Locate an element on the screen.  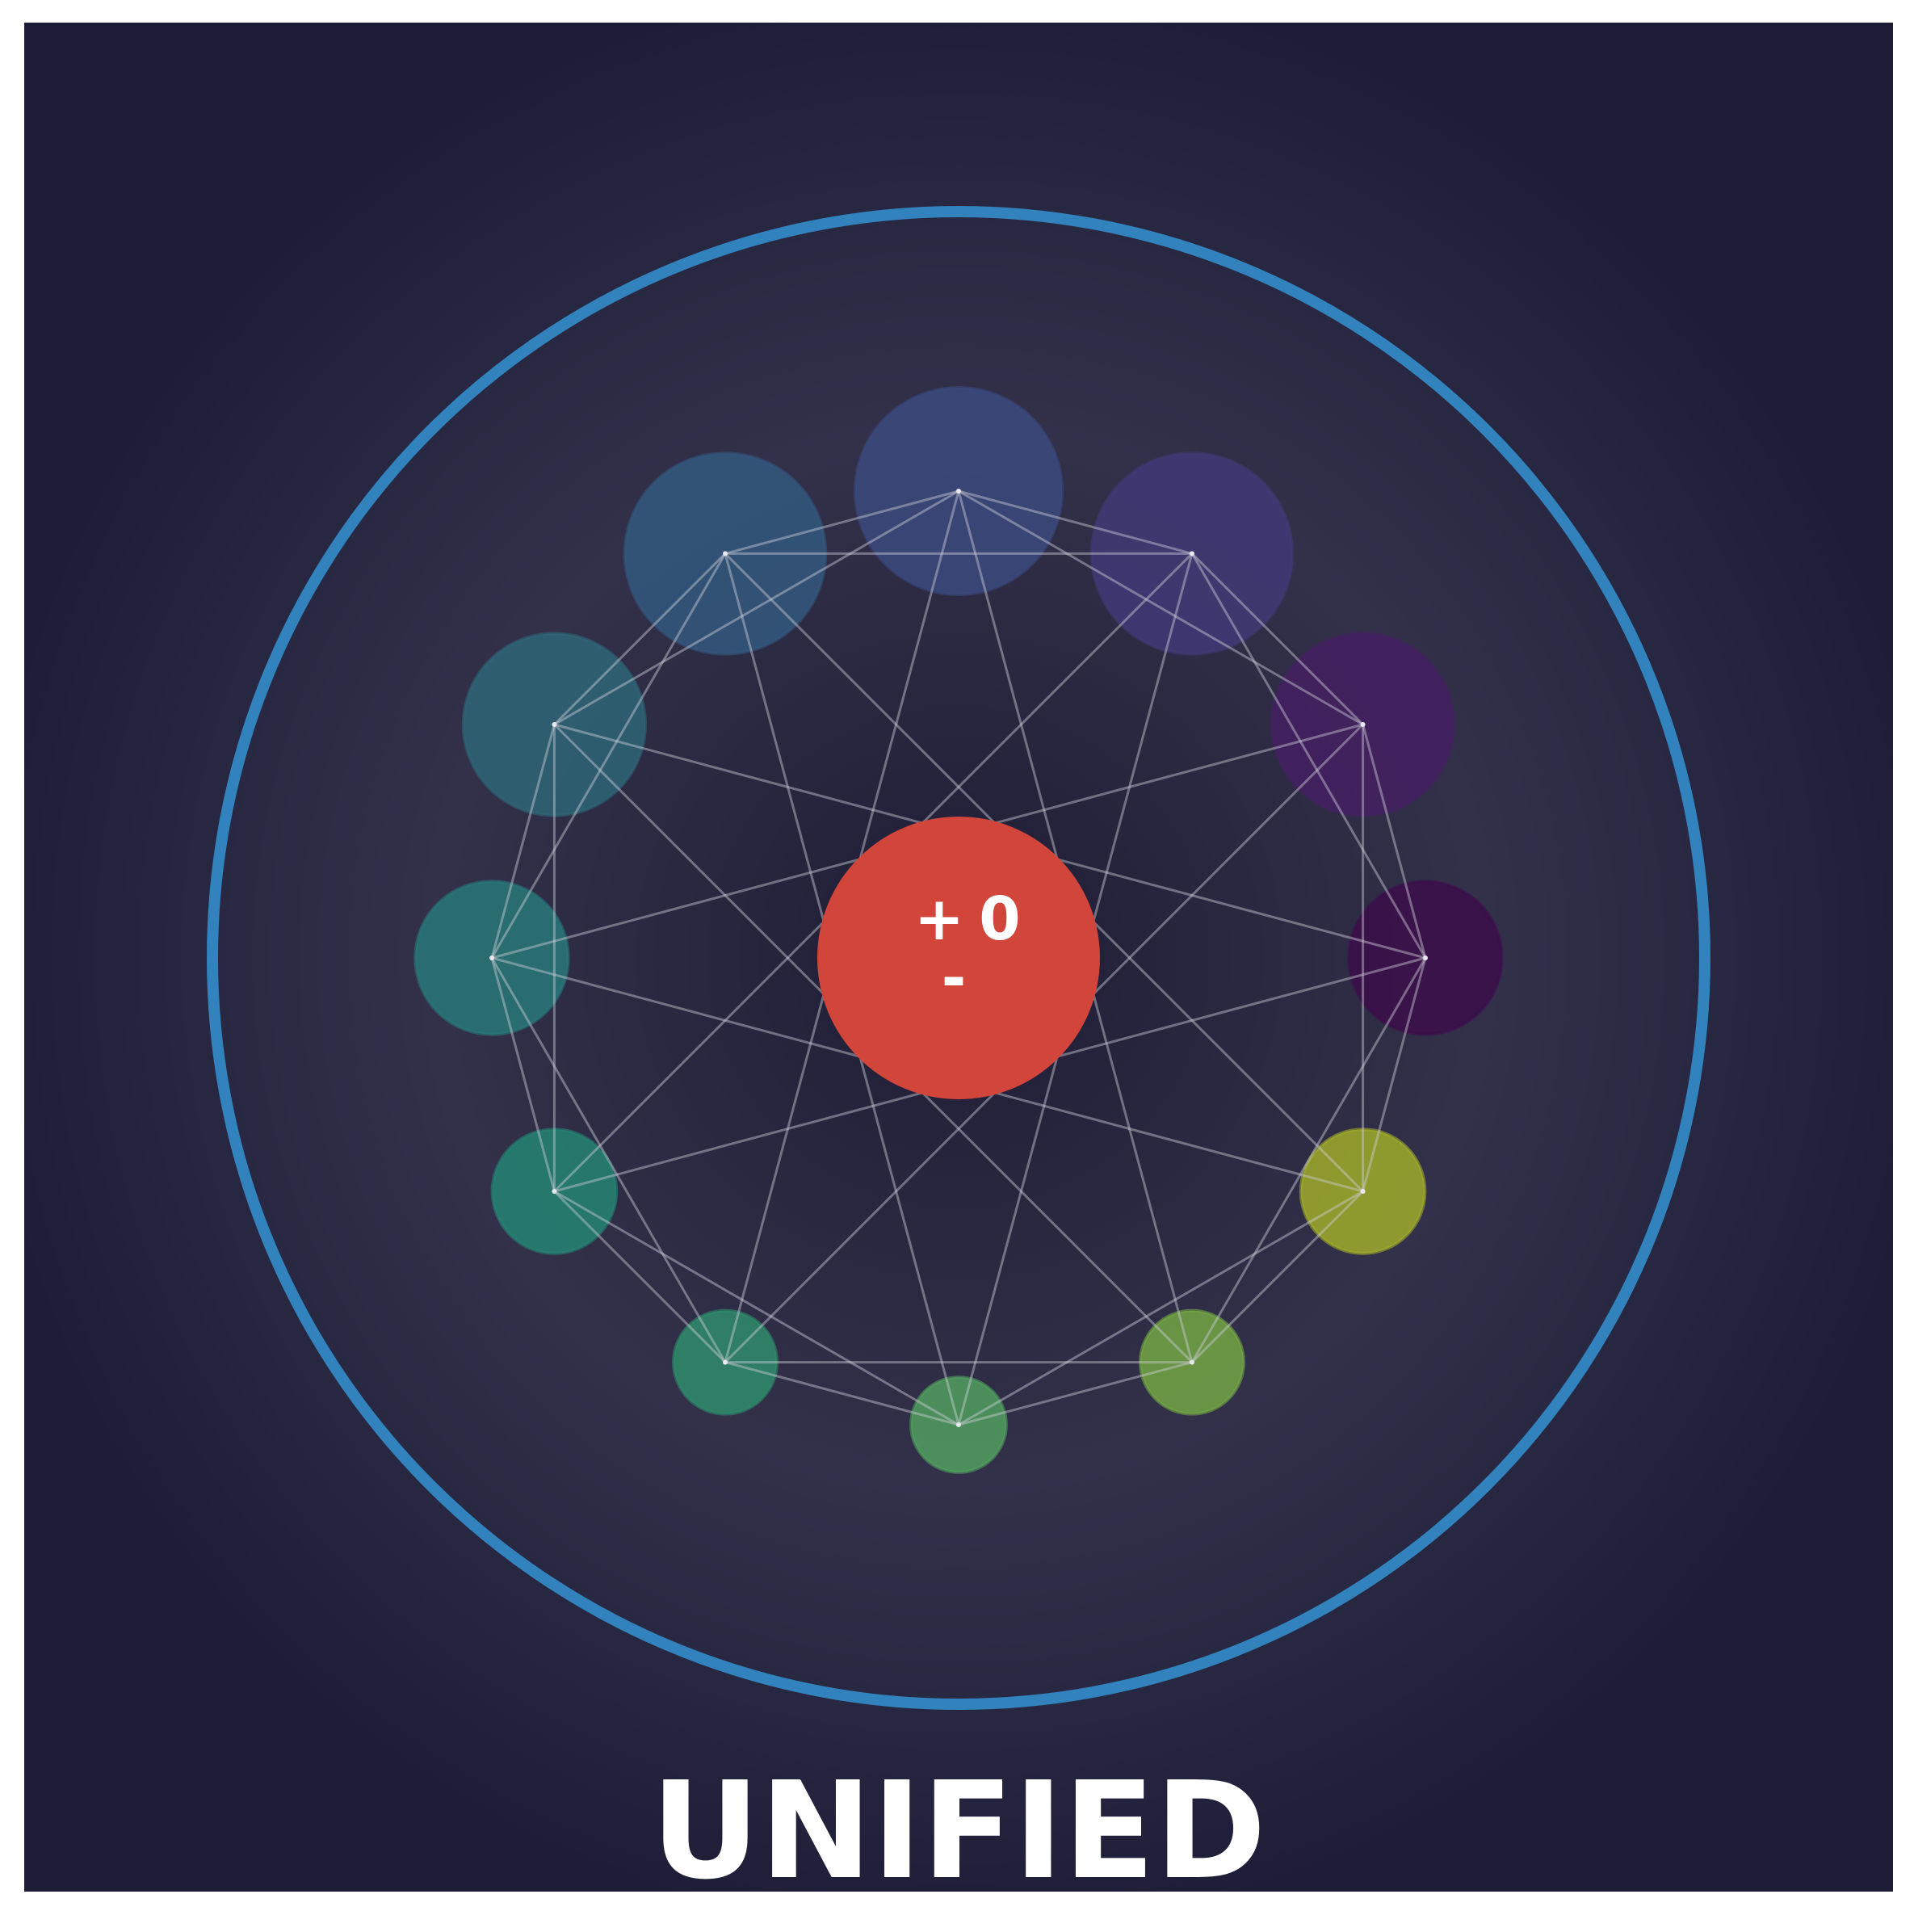
center-value: 0 is located at coordinates (1000, 919).